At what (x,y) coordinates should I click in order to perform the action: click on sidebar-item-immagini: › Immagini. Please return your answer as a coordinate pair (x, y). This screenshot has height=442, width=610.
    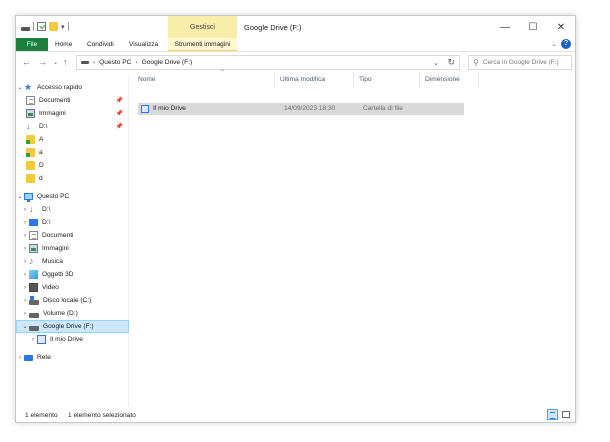
    Looking at the image, I should click on (72, 248).